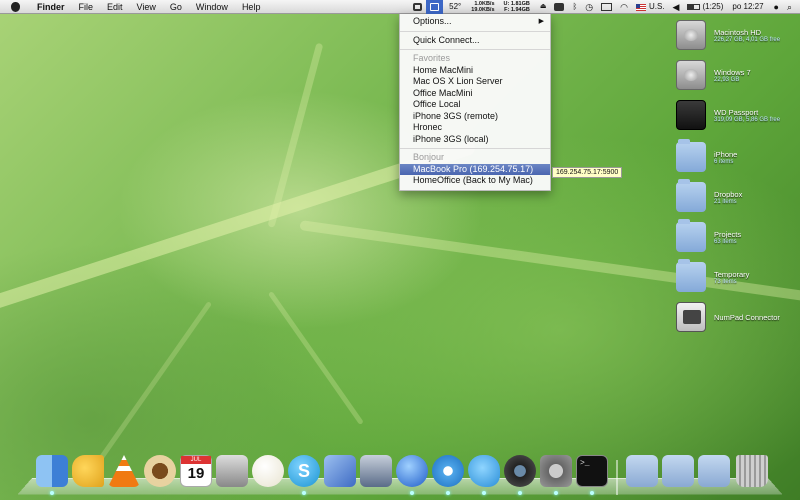 This screenshot has height=500, width=800. I want to click on desktop-icon-macintosh-hd: Macintosh HD 226,27 GB, 4,01 GB free, so click(728, 35).